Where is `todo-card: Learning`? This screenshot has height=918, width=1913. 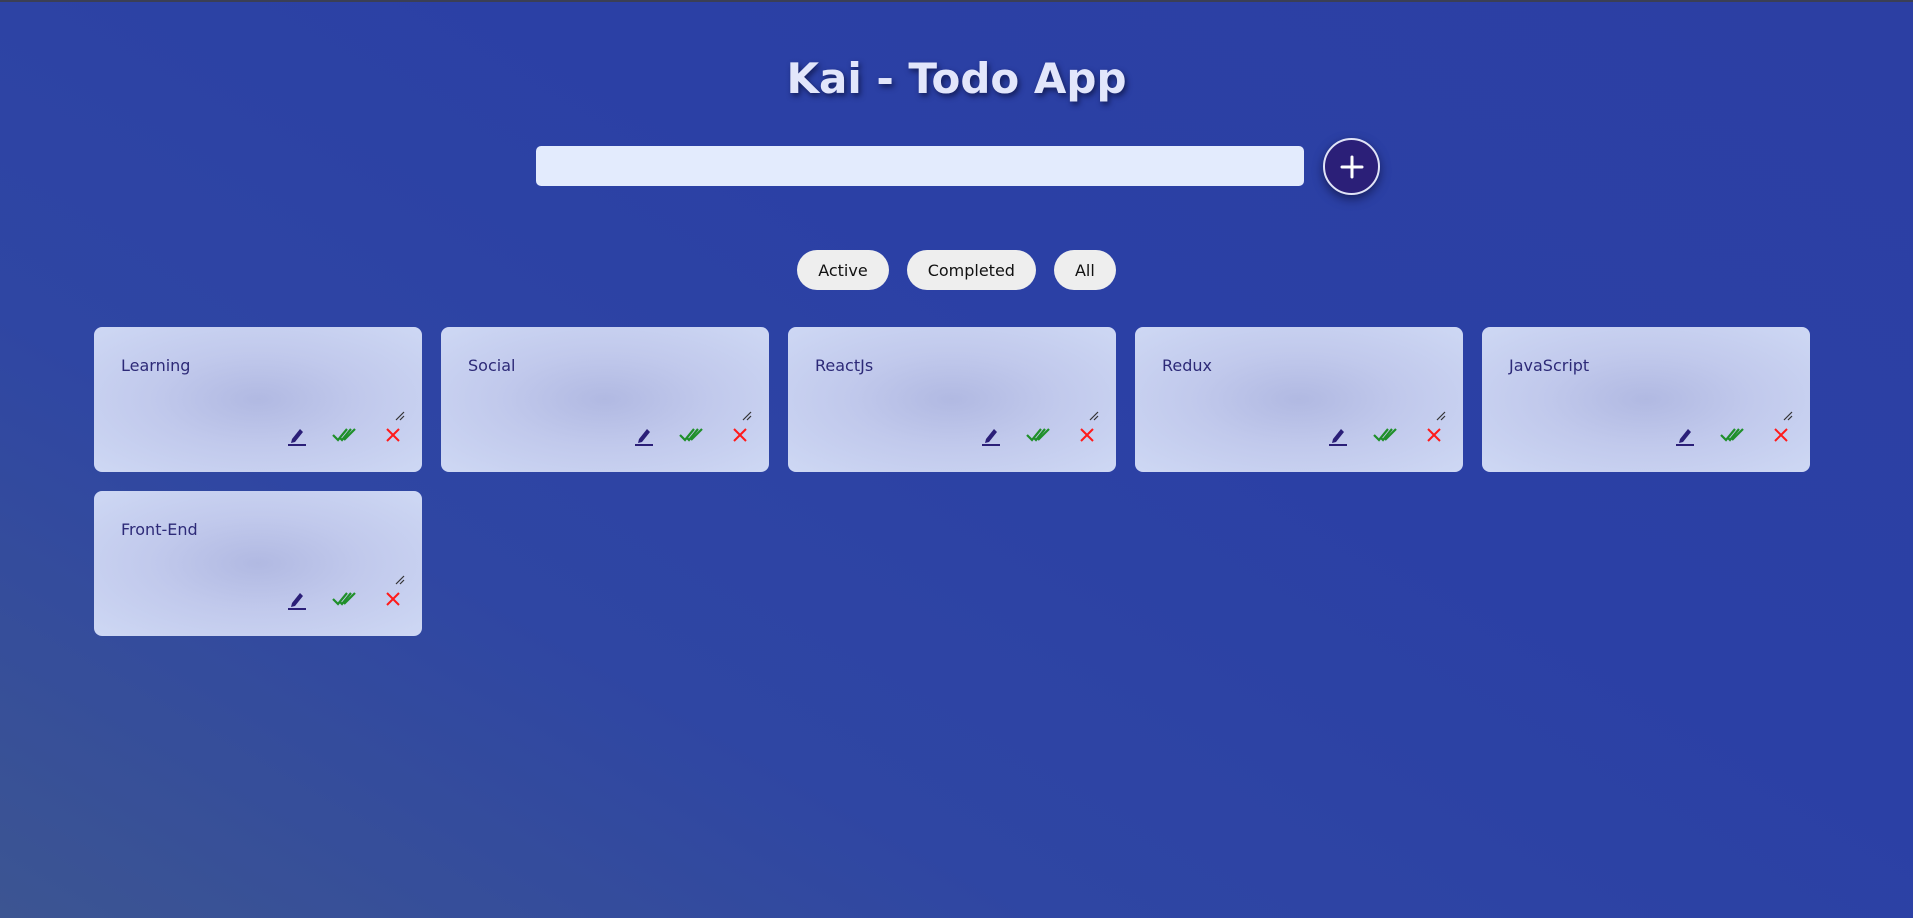 todo-card: Learning is located at coordinates (258, 399).